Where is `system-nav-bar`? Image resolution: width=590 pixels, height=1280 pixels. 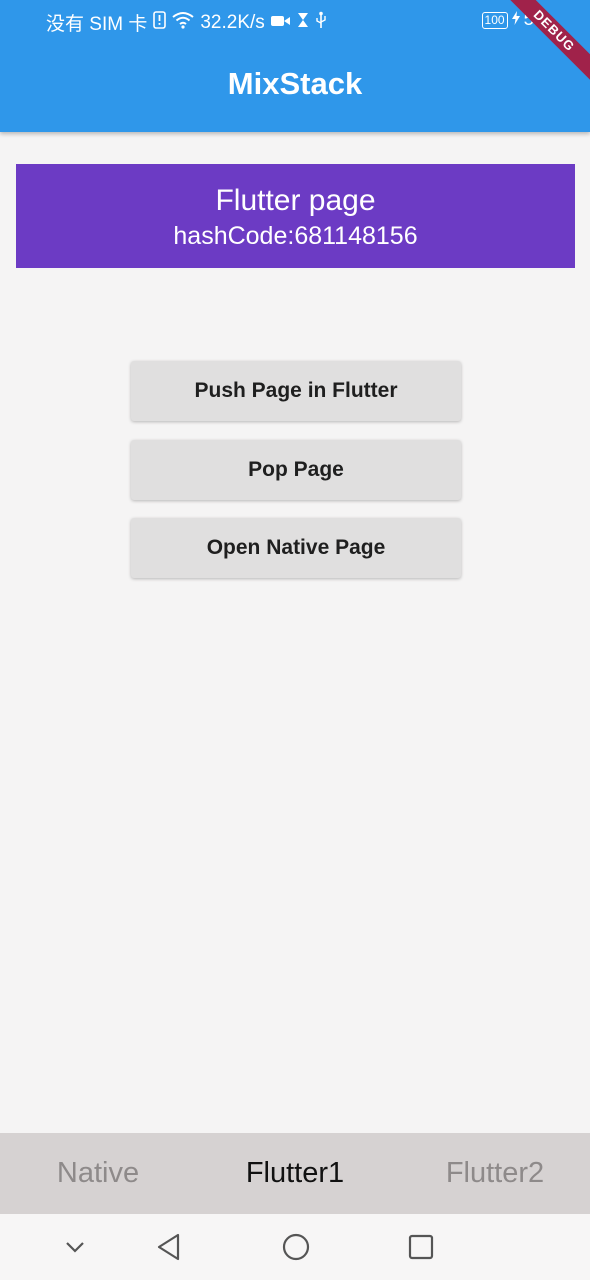
system-nav-bar is located at coordinates (295, 1247).